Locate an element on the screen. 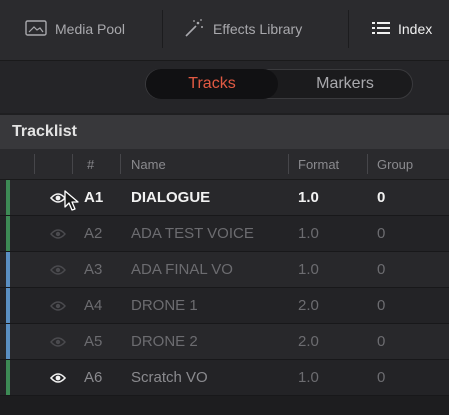 The height and width of the screenshot is (415, 449). table-empty-area is located at coordinates (224, 405).